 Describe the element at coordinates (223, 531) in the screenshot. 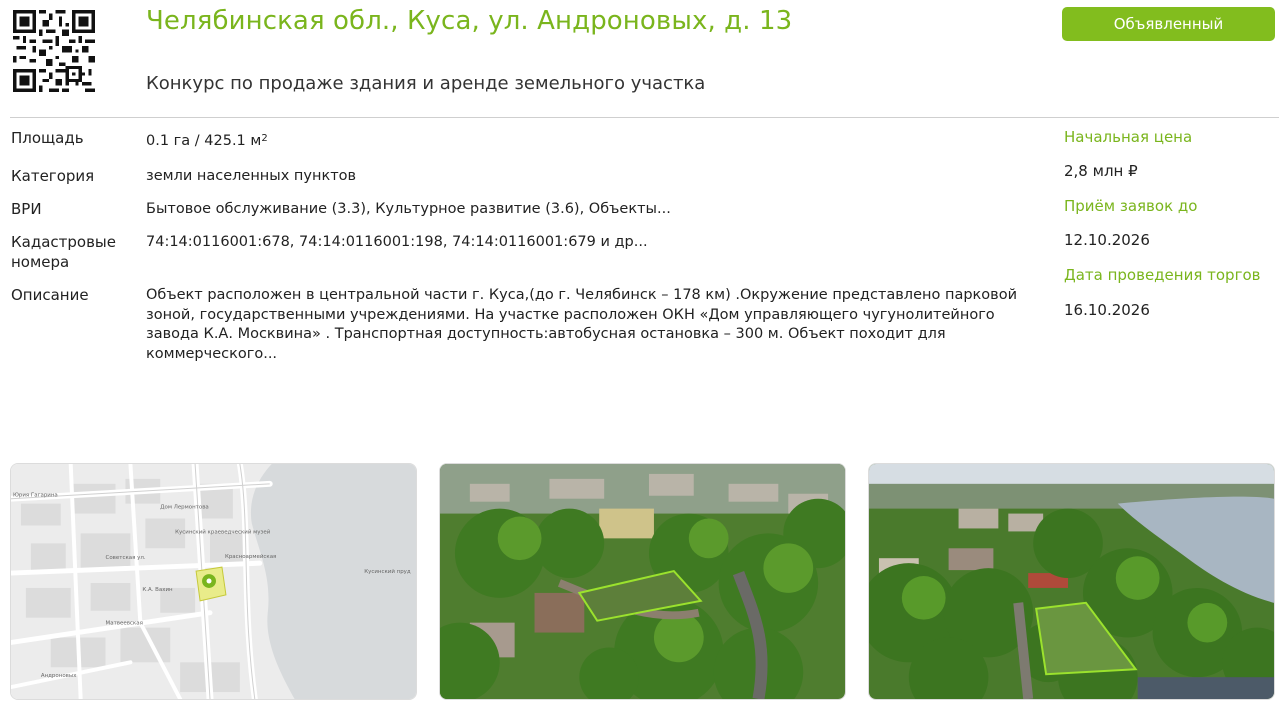

I see `map-label-poi2: Кусинский краеведческий музей` at that location.